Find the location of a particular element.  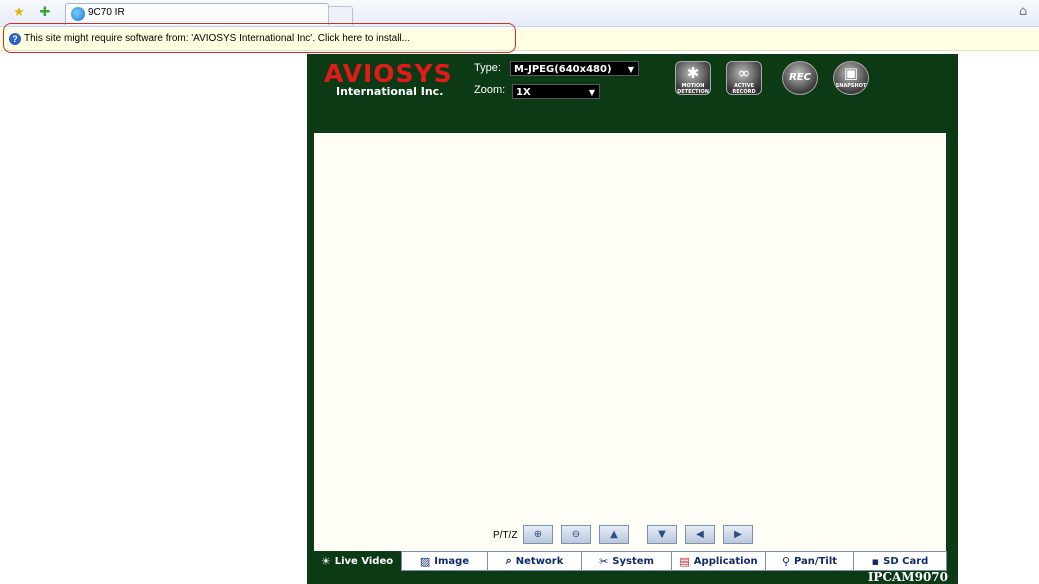

add-favorites-icon: ✚ is located at coordinates (45, 13).